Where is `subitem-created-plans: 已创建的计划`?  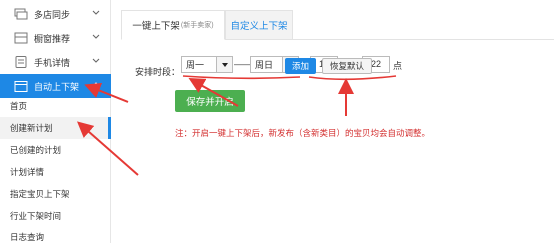
subitem-created-plans: 已创建的计划 is located at coordinates (55, 150).